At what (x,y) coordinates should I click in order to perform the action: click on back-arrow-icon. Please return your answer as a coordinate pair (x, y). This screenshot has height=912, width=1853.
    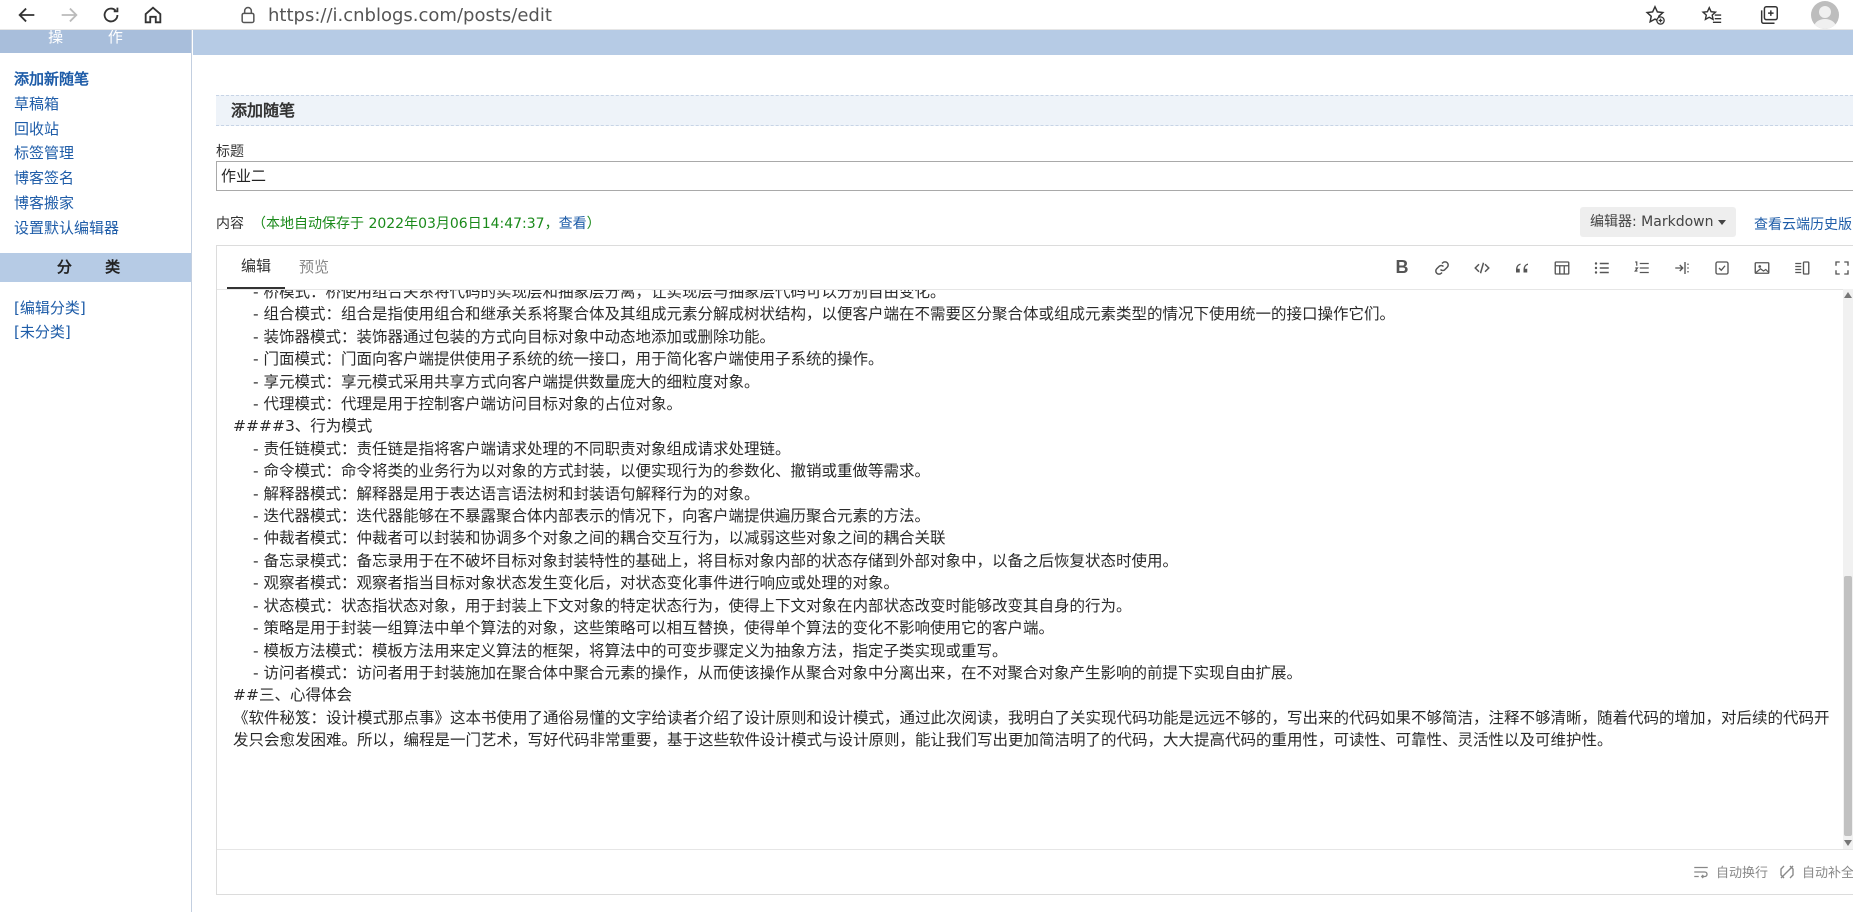
    Looking at the image, I should click on (26, 14).